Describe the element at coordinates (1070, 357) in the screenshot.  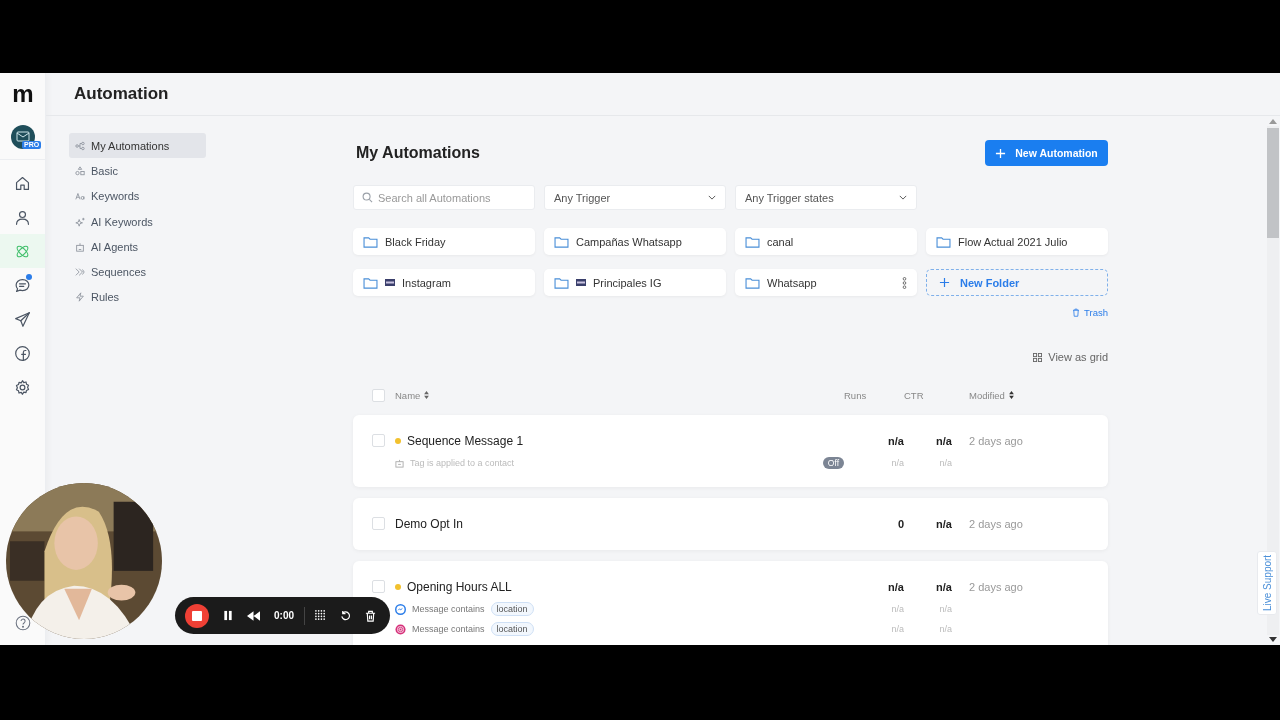
I see `view-as-grid-button: View as grid` at that location.